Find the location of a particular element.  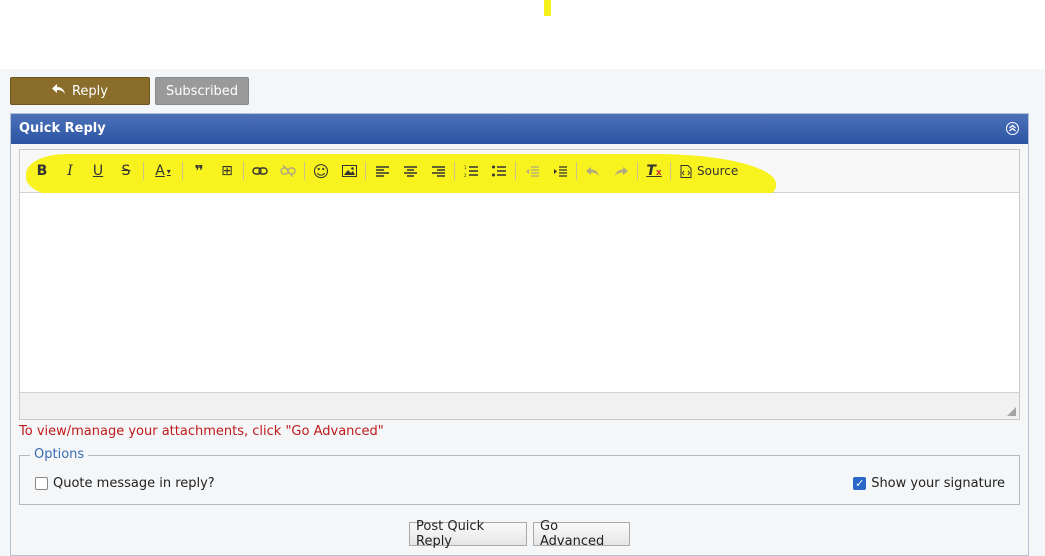

undo-button is located at coordinates (593, 171).